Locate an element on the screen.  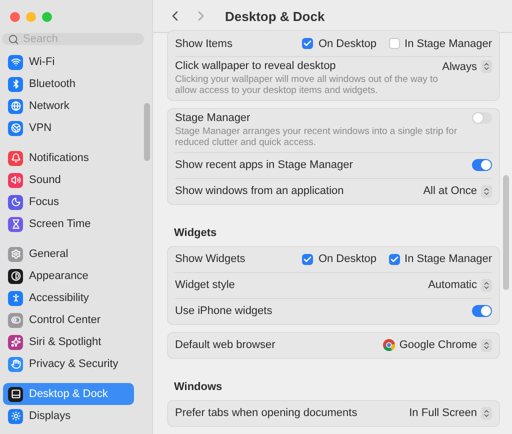
zoom-button is located at coordinates (47, 17).